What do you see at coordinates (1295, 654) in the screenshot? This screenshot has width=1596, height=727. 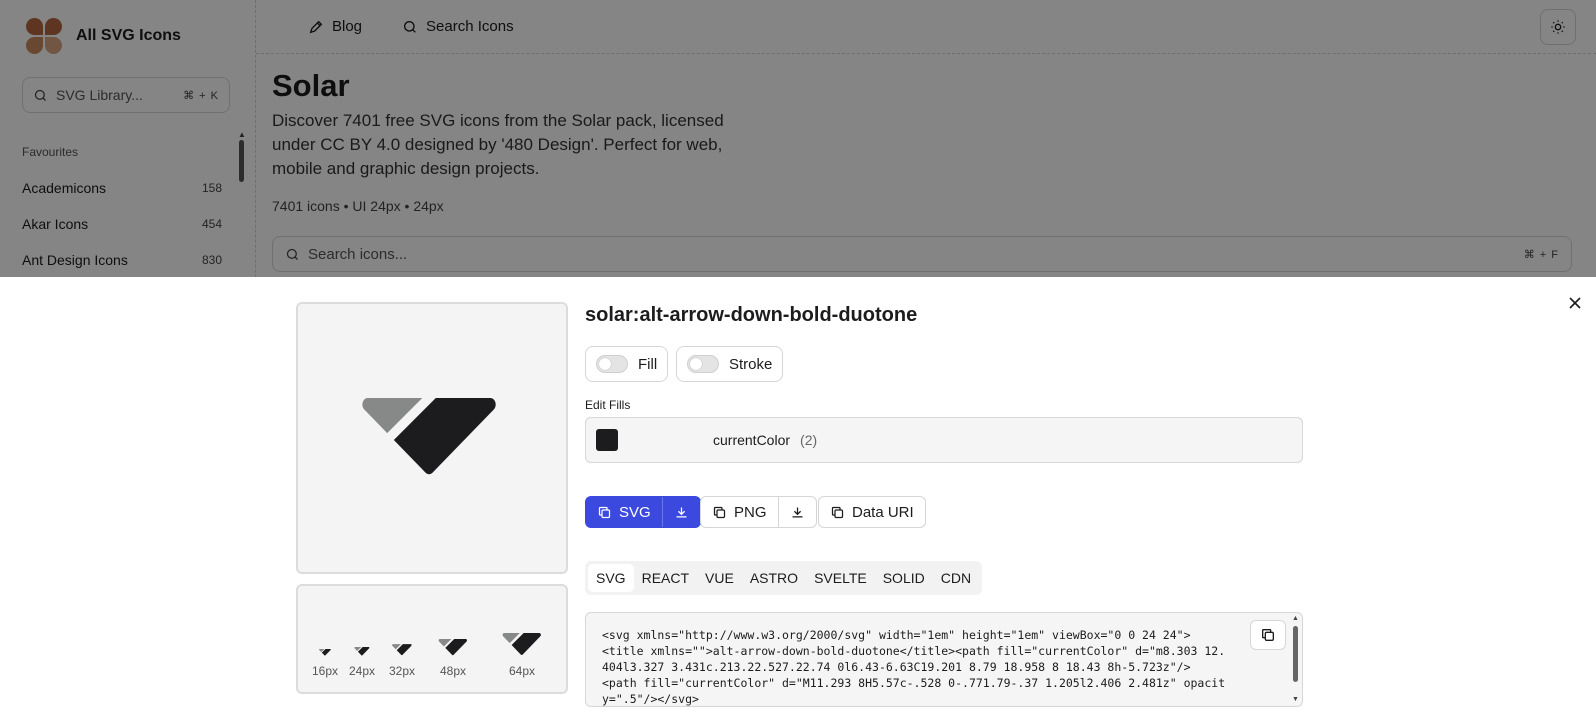 I see `code-scrollbar` at bounding box center [1295, 654].